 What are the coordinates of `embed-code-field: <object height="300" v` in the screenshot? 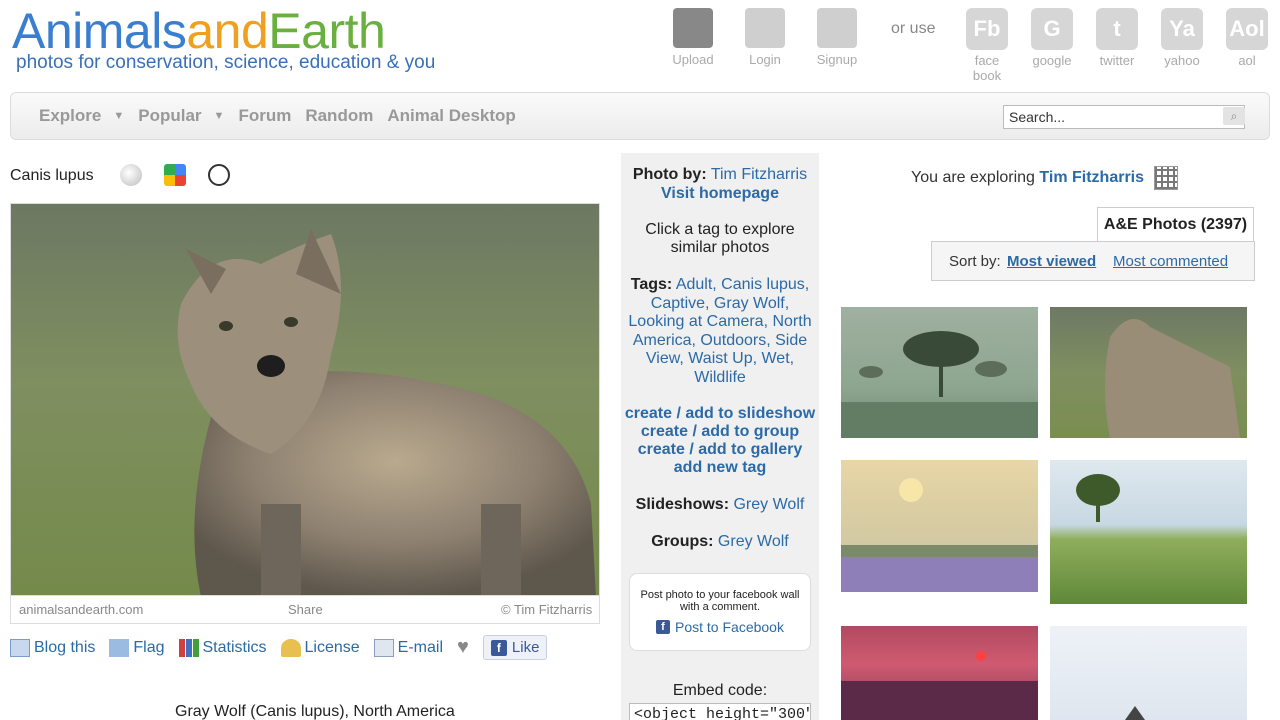 It's located at (720, 711).